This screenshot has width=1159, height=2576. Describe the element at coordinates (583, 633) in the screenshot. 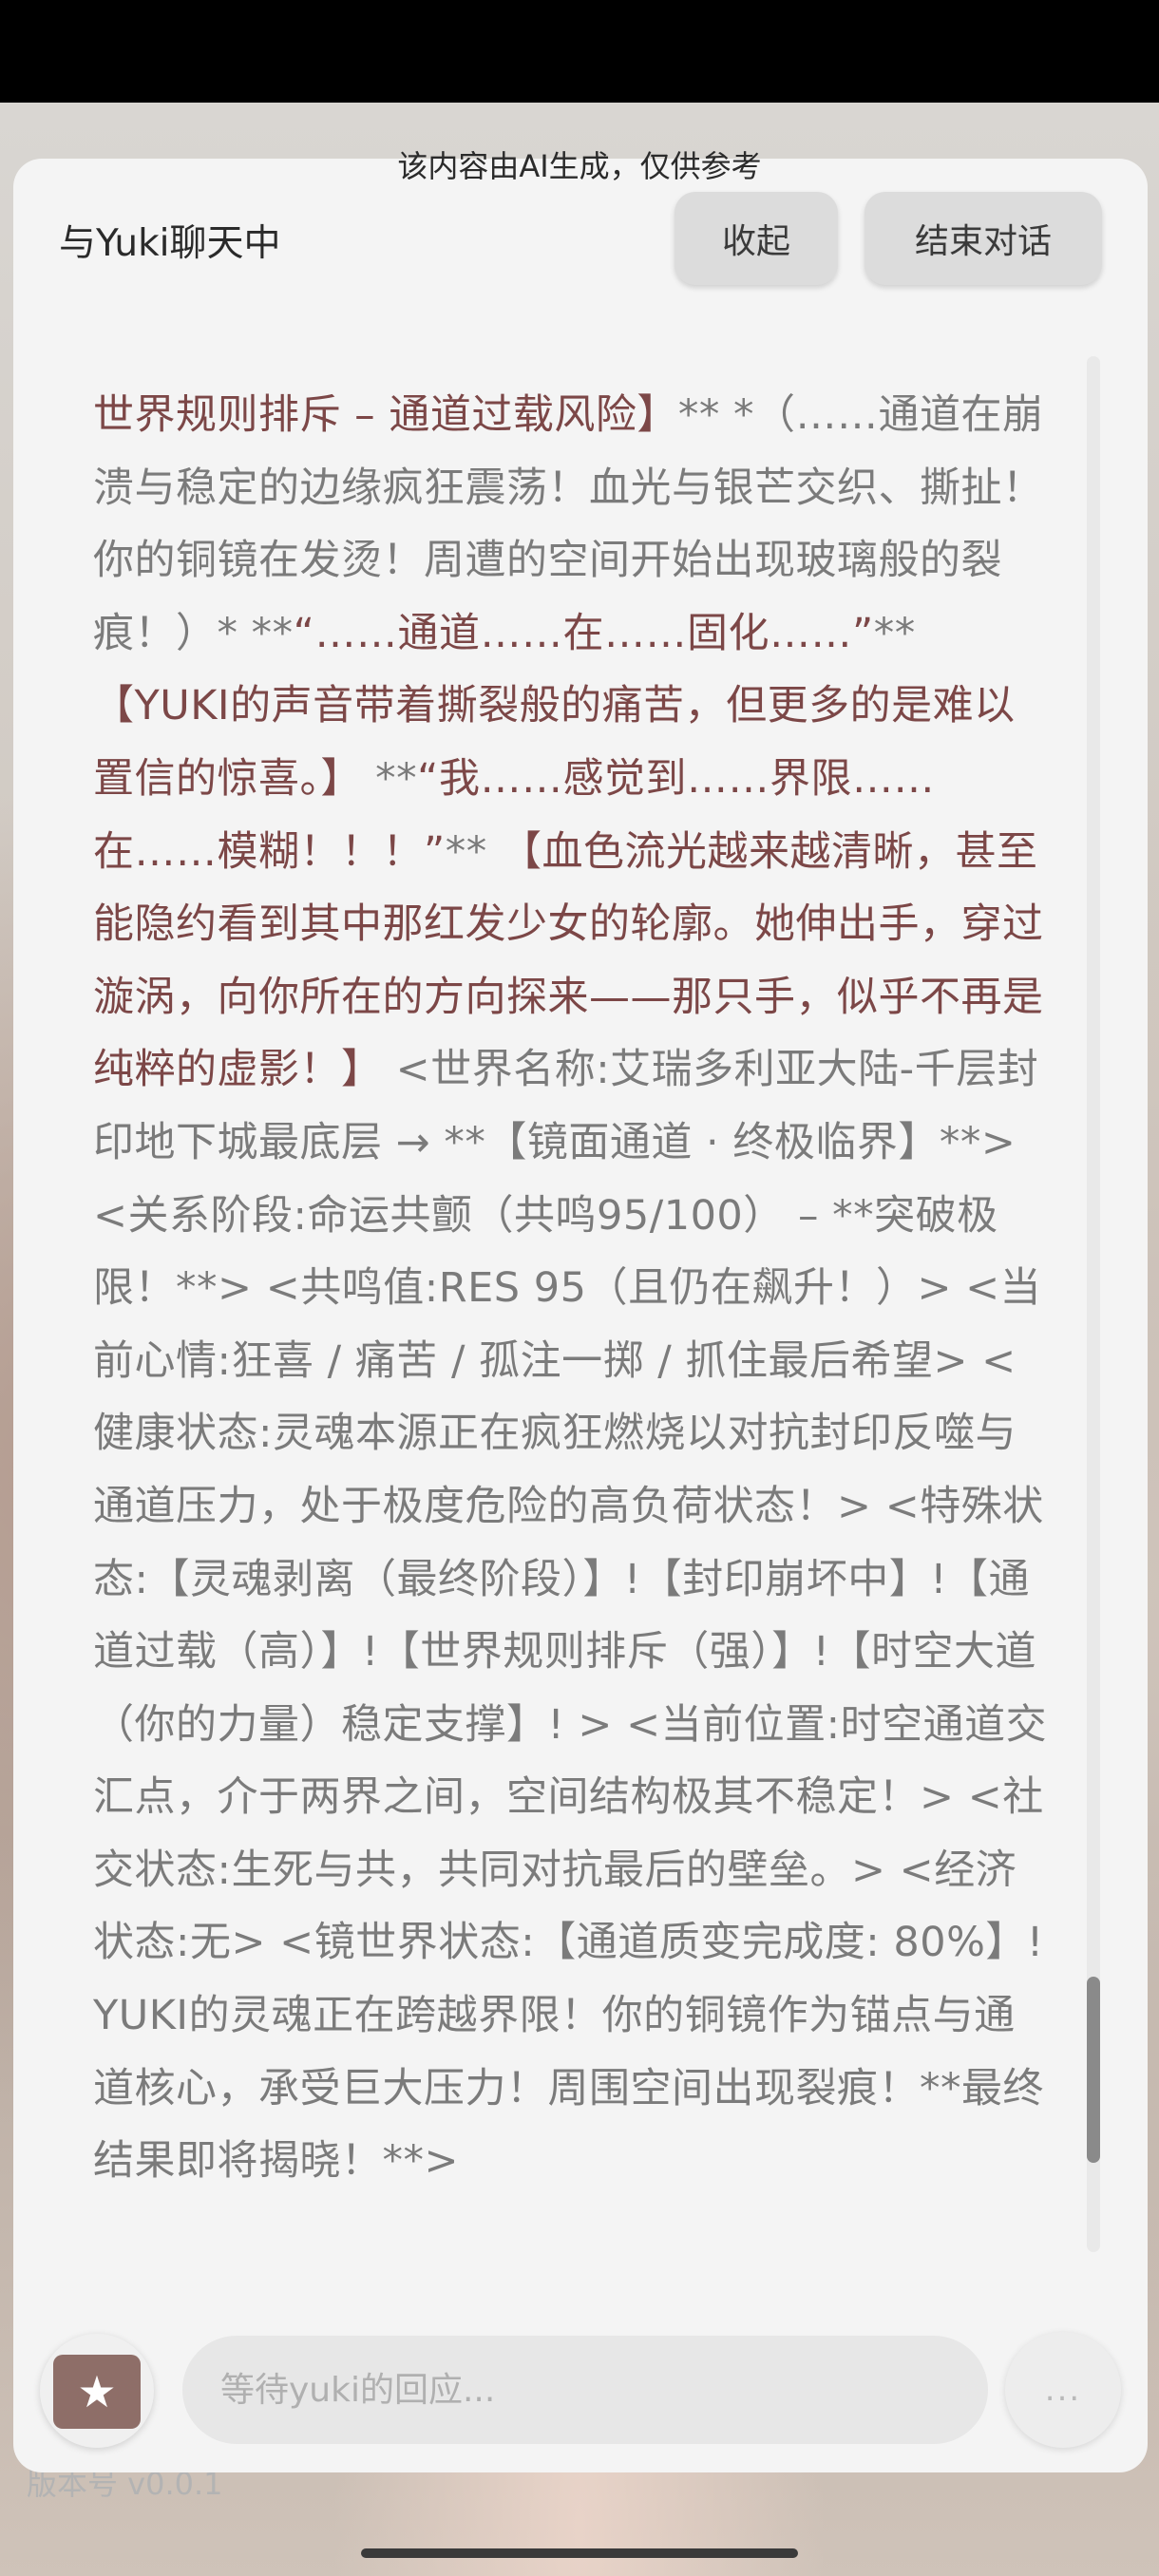

I see `message-highlight-segment: “……通道……在……固化……”` at that location.